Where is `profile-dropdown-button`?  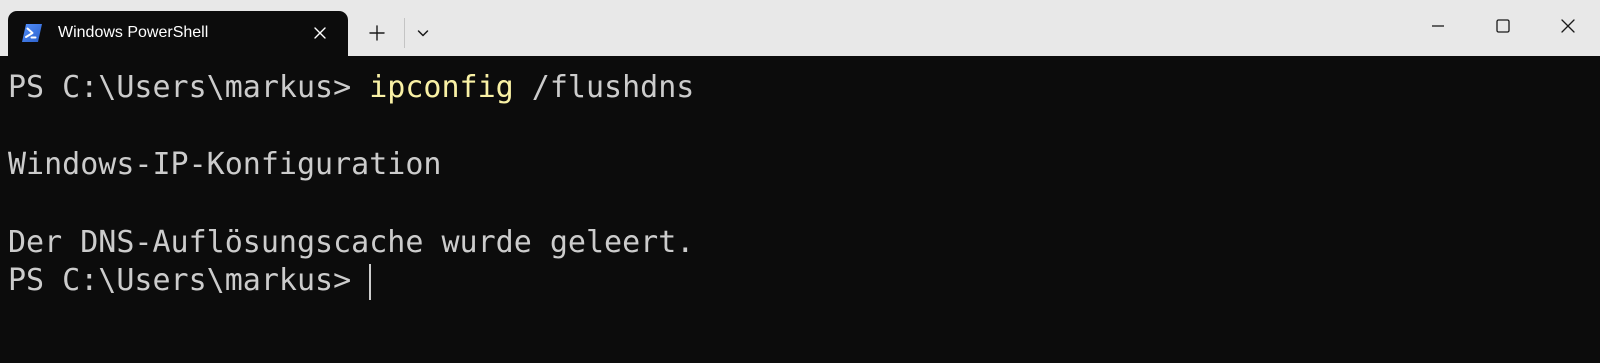
profile-dropdown-button is located at coordinates (423, 33).